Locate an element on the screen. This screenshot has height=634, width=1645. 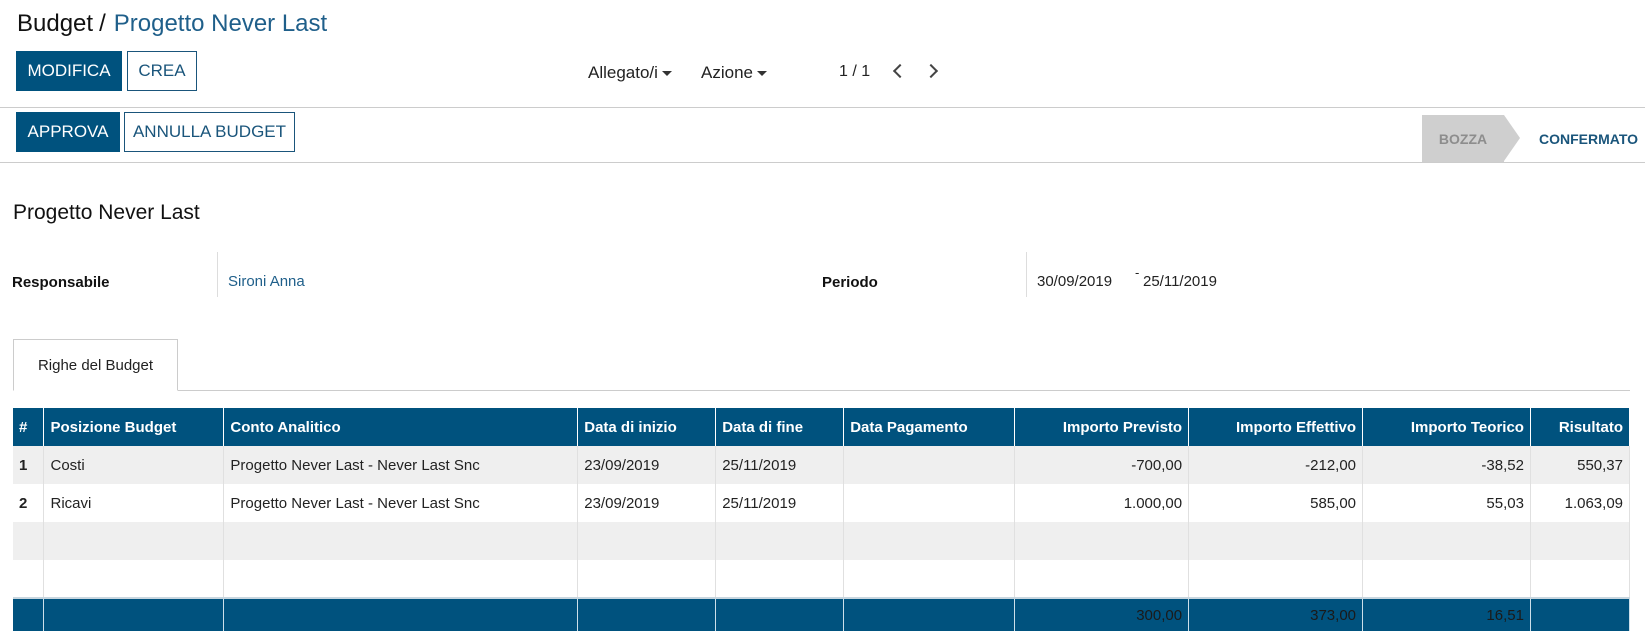
col-header-result: Risultato is located at coordinates (1580, 427).